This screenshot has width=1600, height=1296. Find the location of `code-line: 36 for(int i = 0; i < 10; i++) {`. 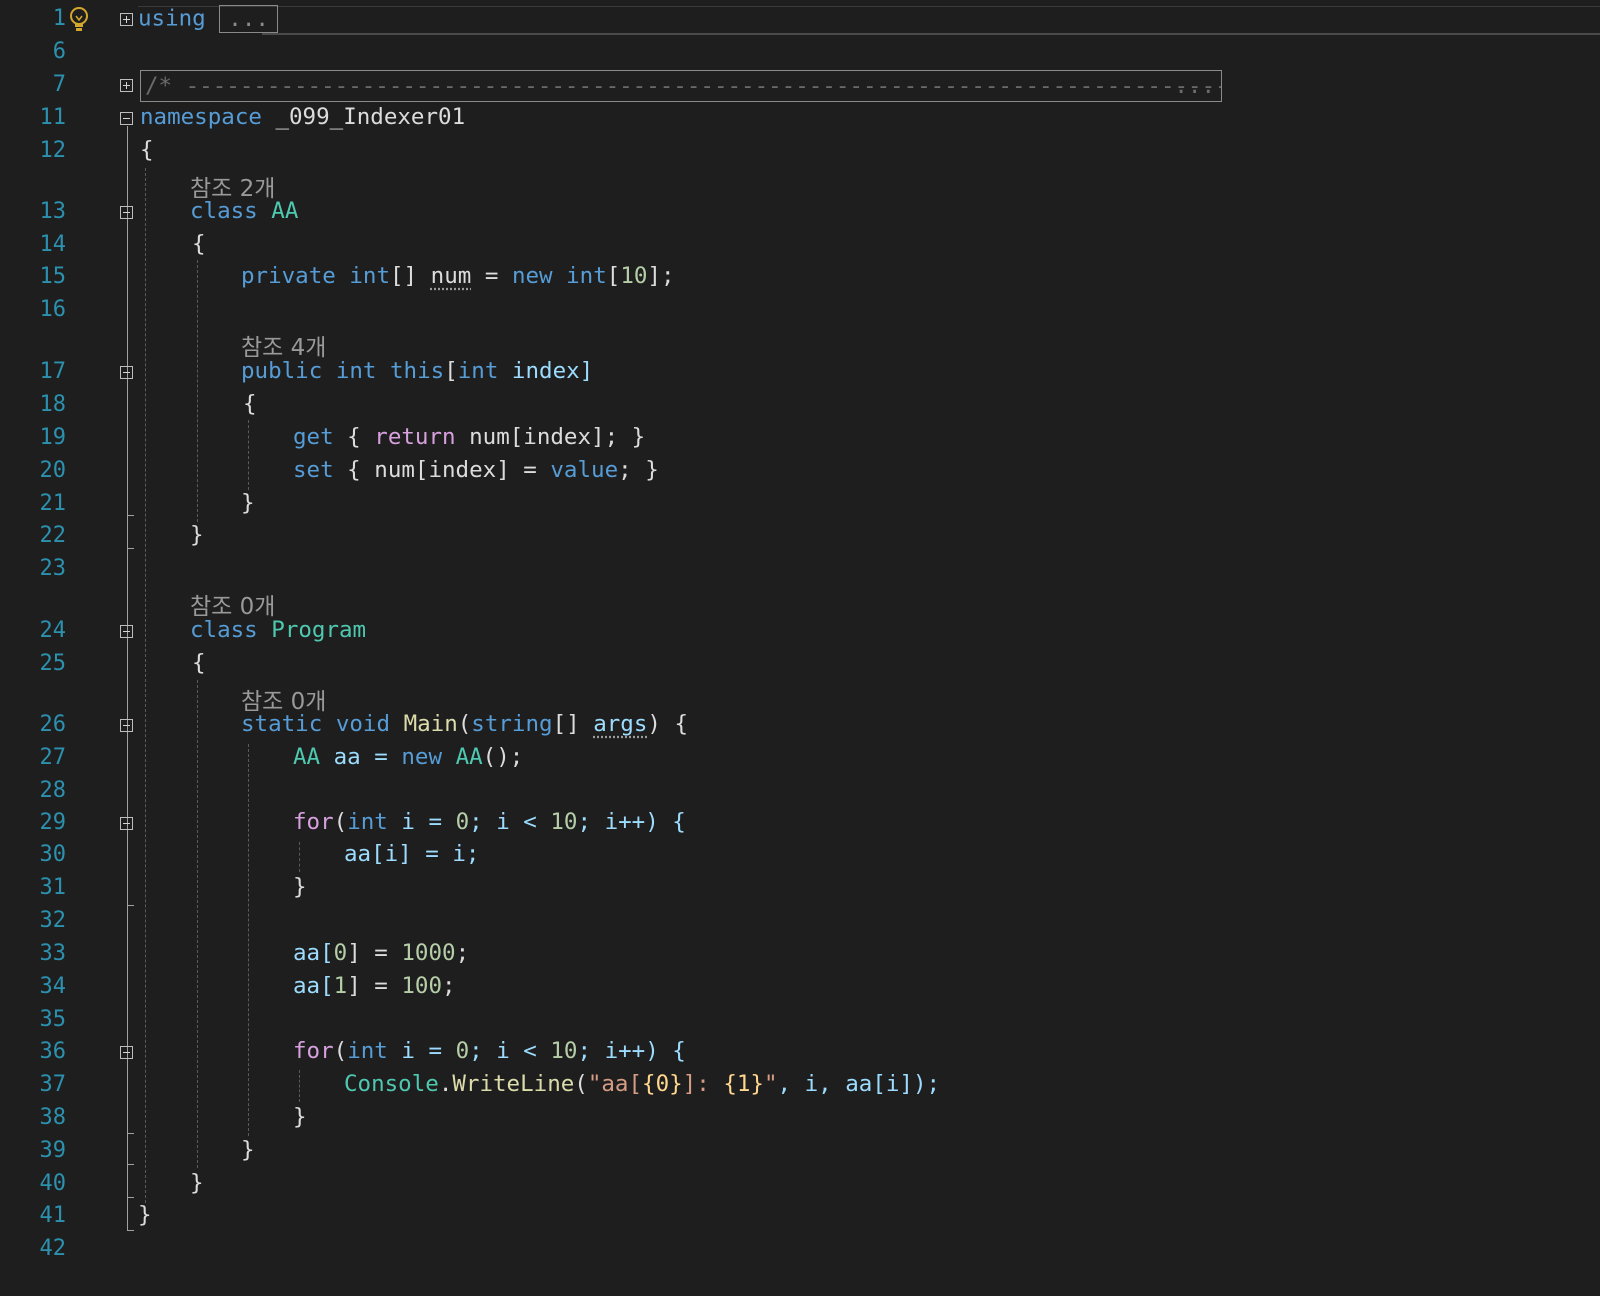

code-line: 36 for(int i = 0; i < 10; i++) { is located at coordinates (800, 1053).